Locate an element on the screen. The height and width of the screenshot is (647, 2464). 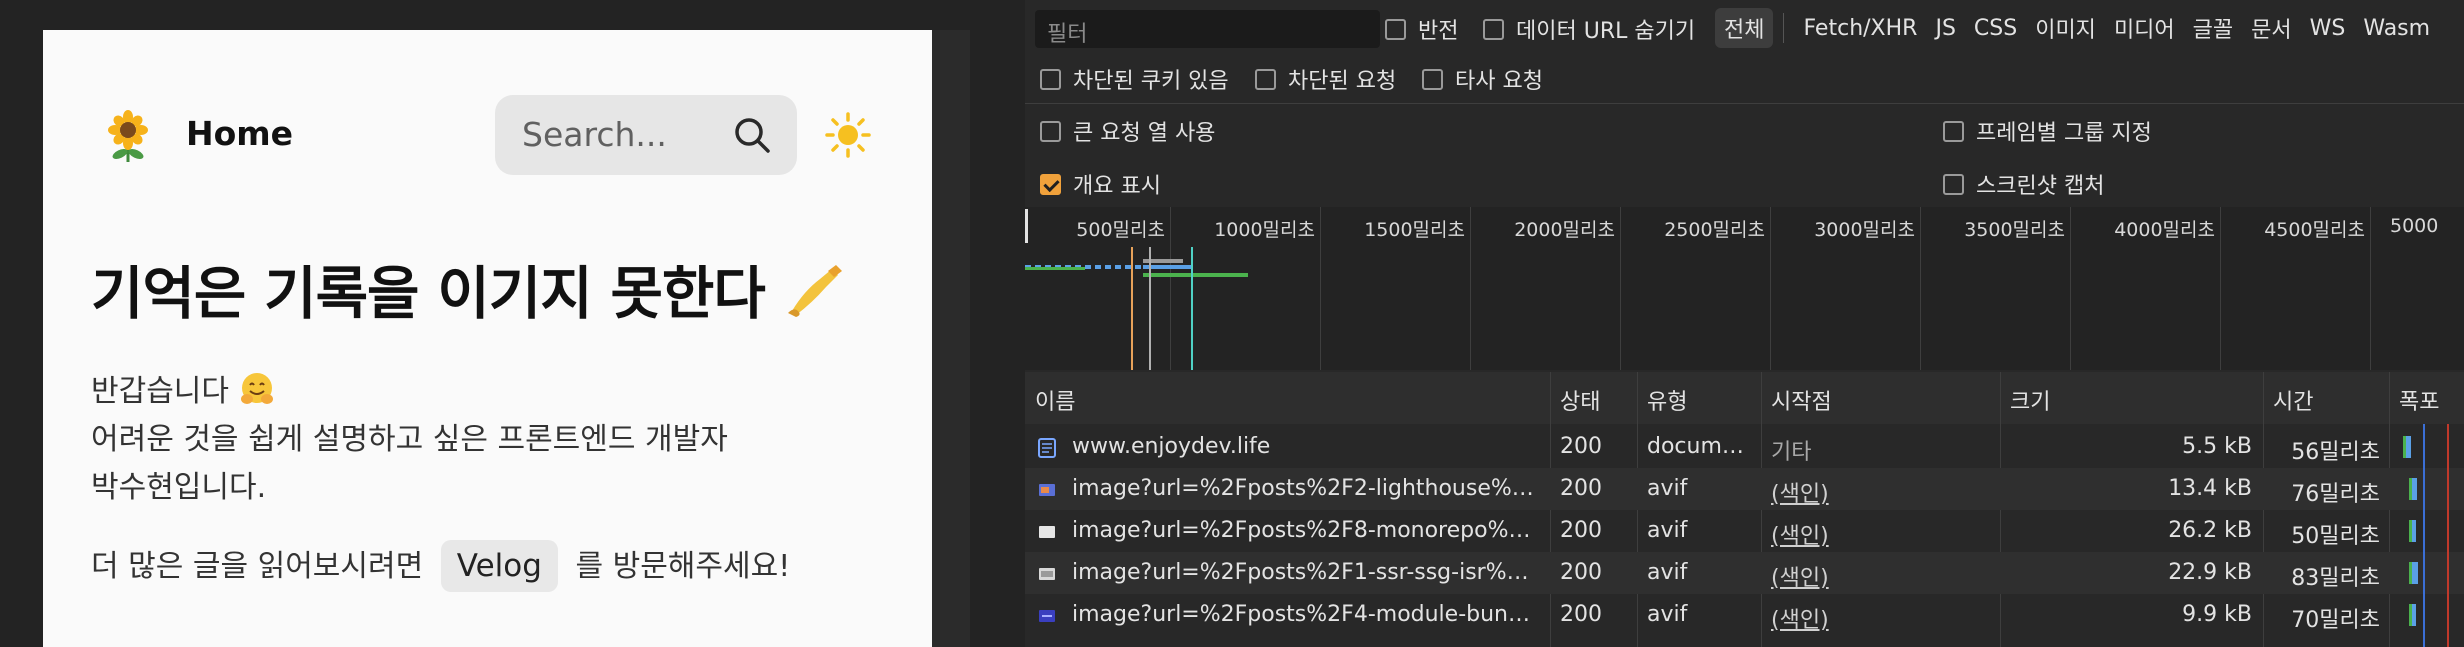
row-size: 13.4 kB is located at coordinates (2210, 488).